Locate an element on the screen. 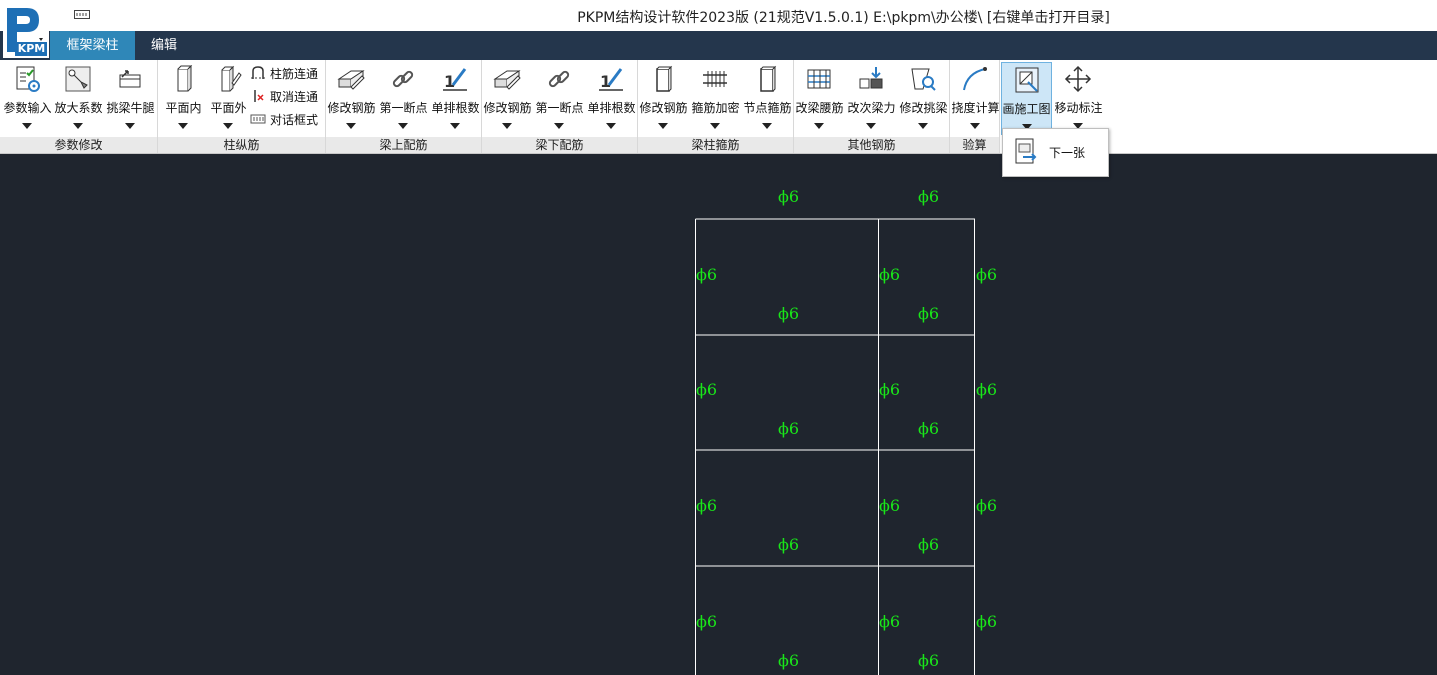 The width and height of the screenshot is (1437, 675). deflection-icon is located at coordinates (975, 79).